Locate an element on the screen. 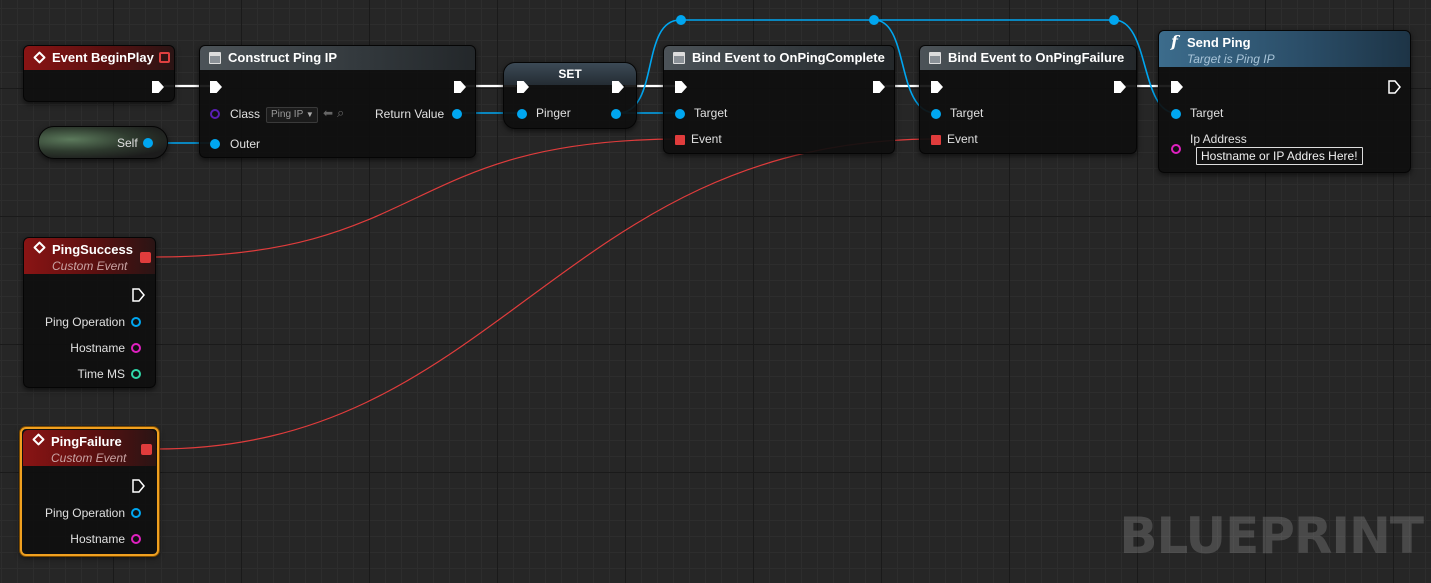 The width and height of the screenshot is (1431, 583). node-header: f Send Ping Target is Ping IP is located at coordinates (1284, 49).